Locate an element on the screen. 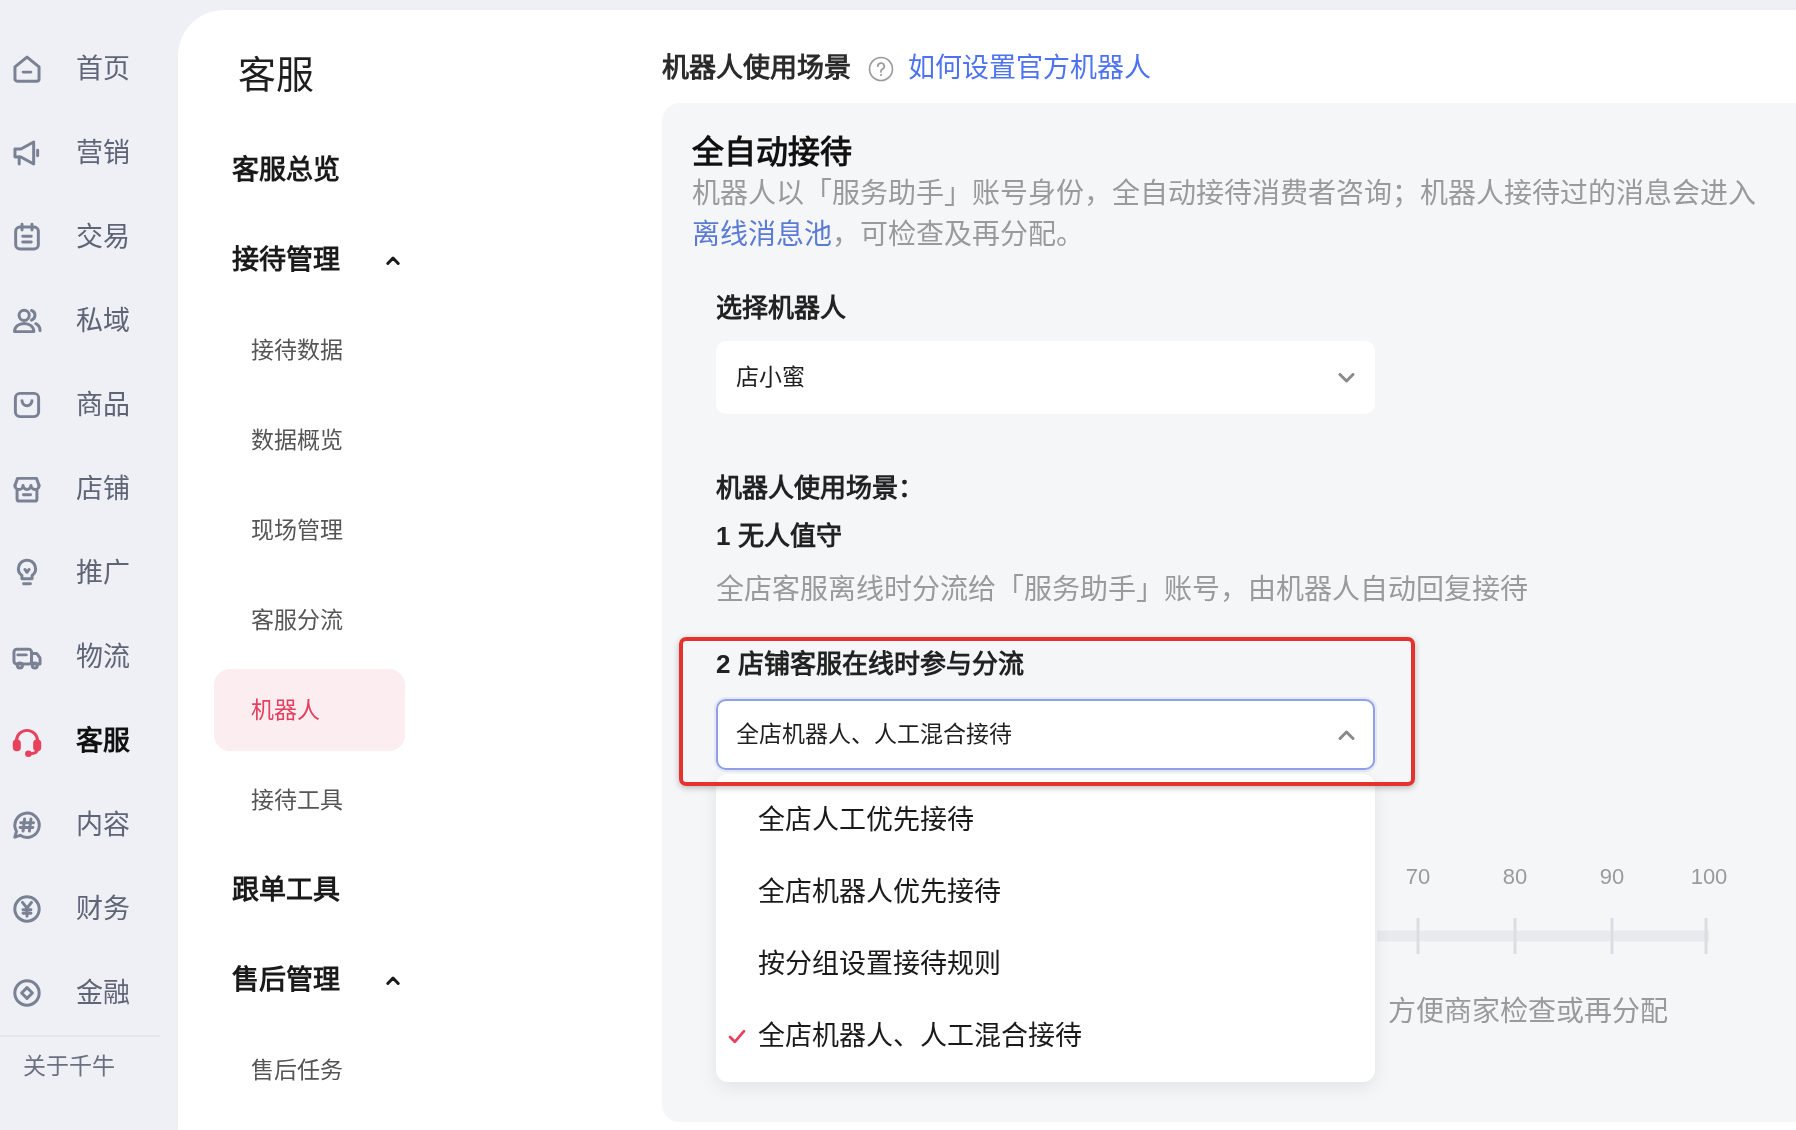  nav-subitem: 客服分流 is located at coordinates (309, 620).